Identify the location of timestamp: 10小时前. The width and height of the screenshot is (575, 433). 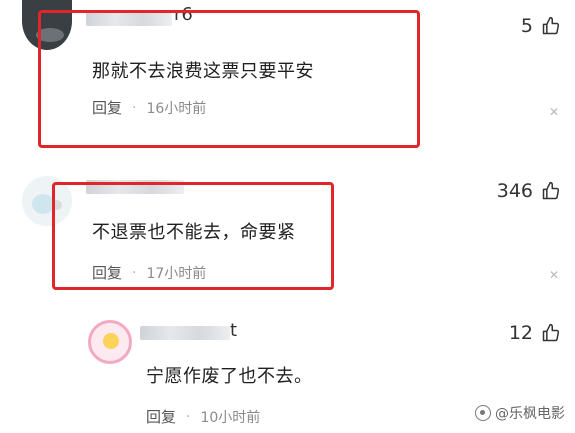
(230, 417).